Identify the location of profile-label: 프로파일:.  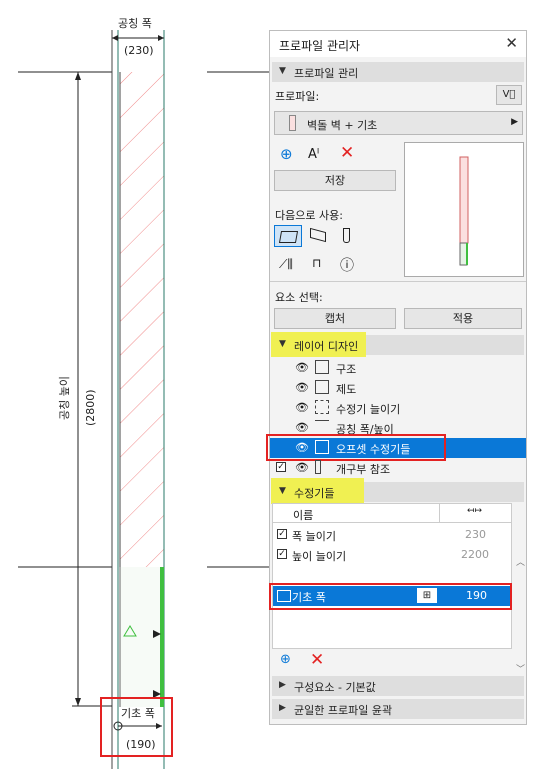
(297, 96).